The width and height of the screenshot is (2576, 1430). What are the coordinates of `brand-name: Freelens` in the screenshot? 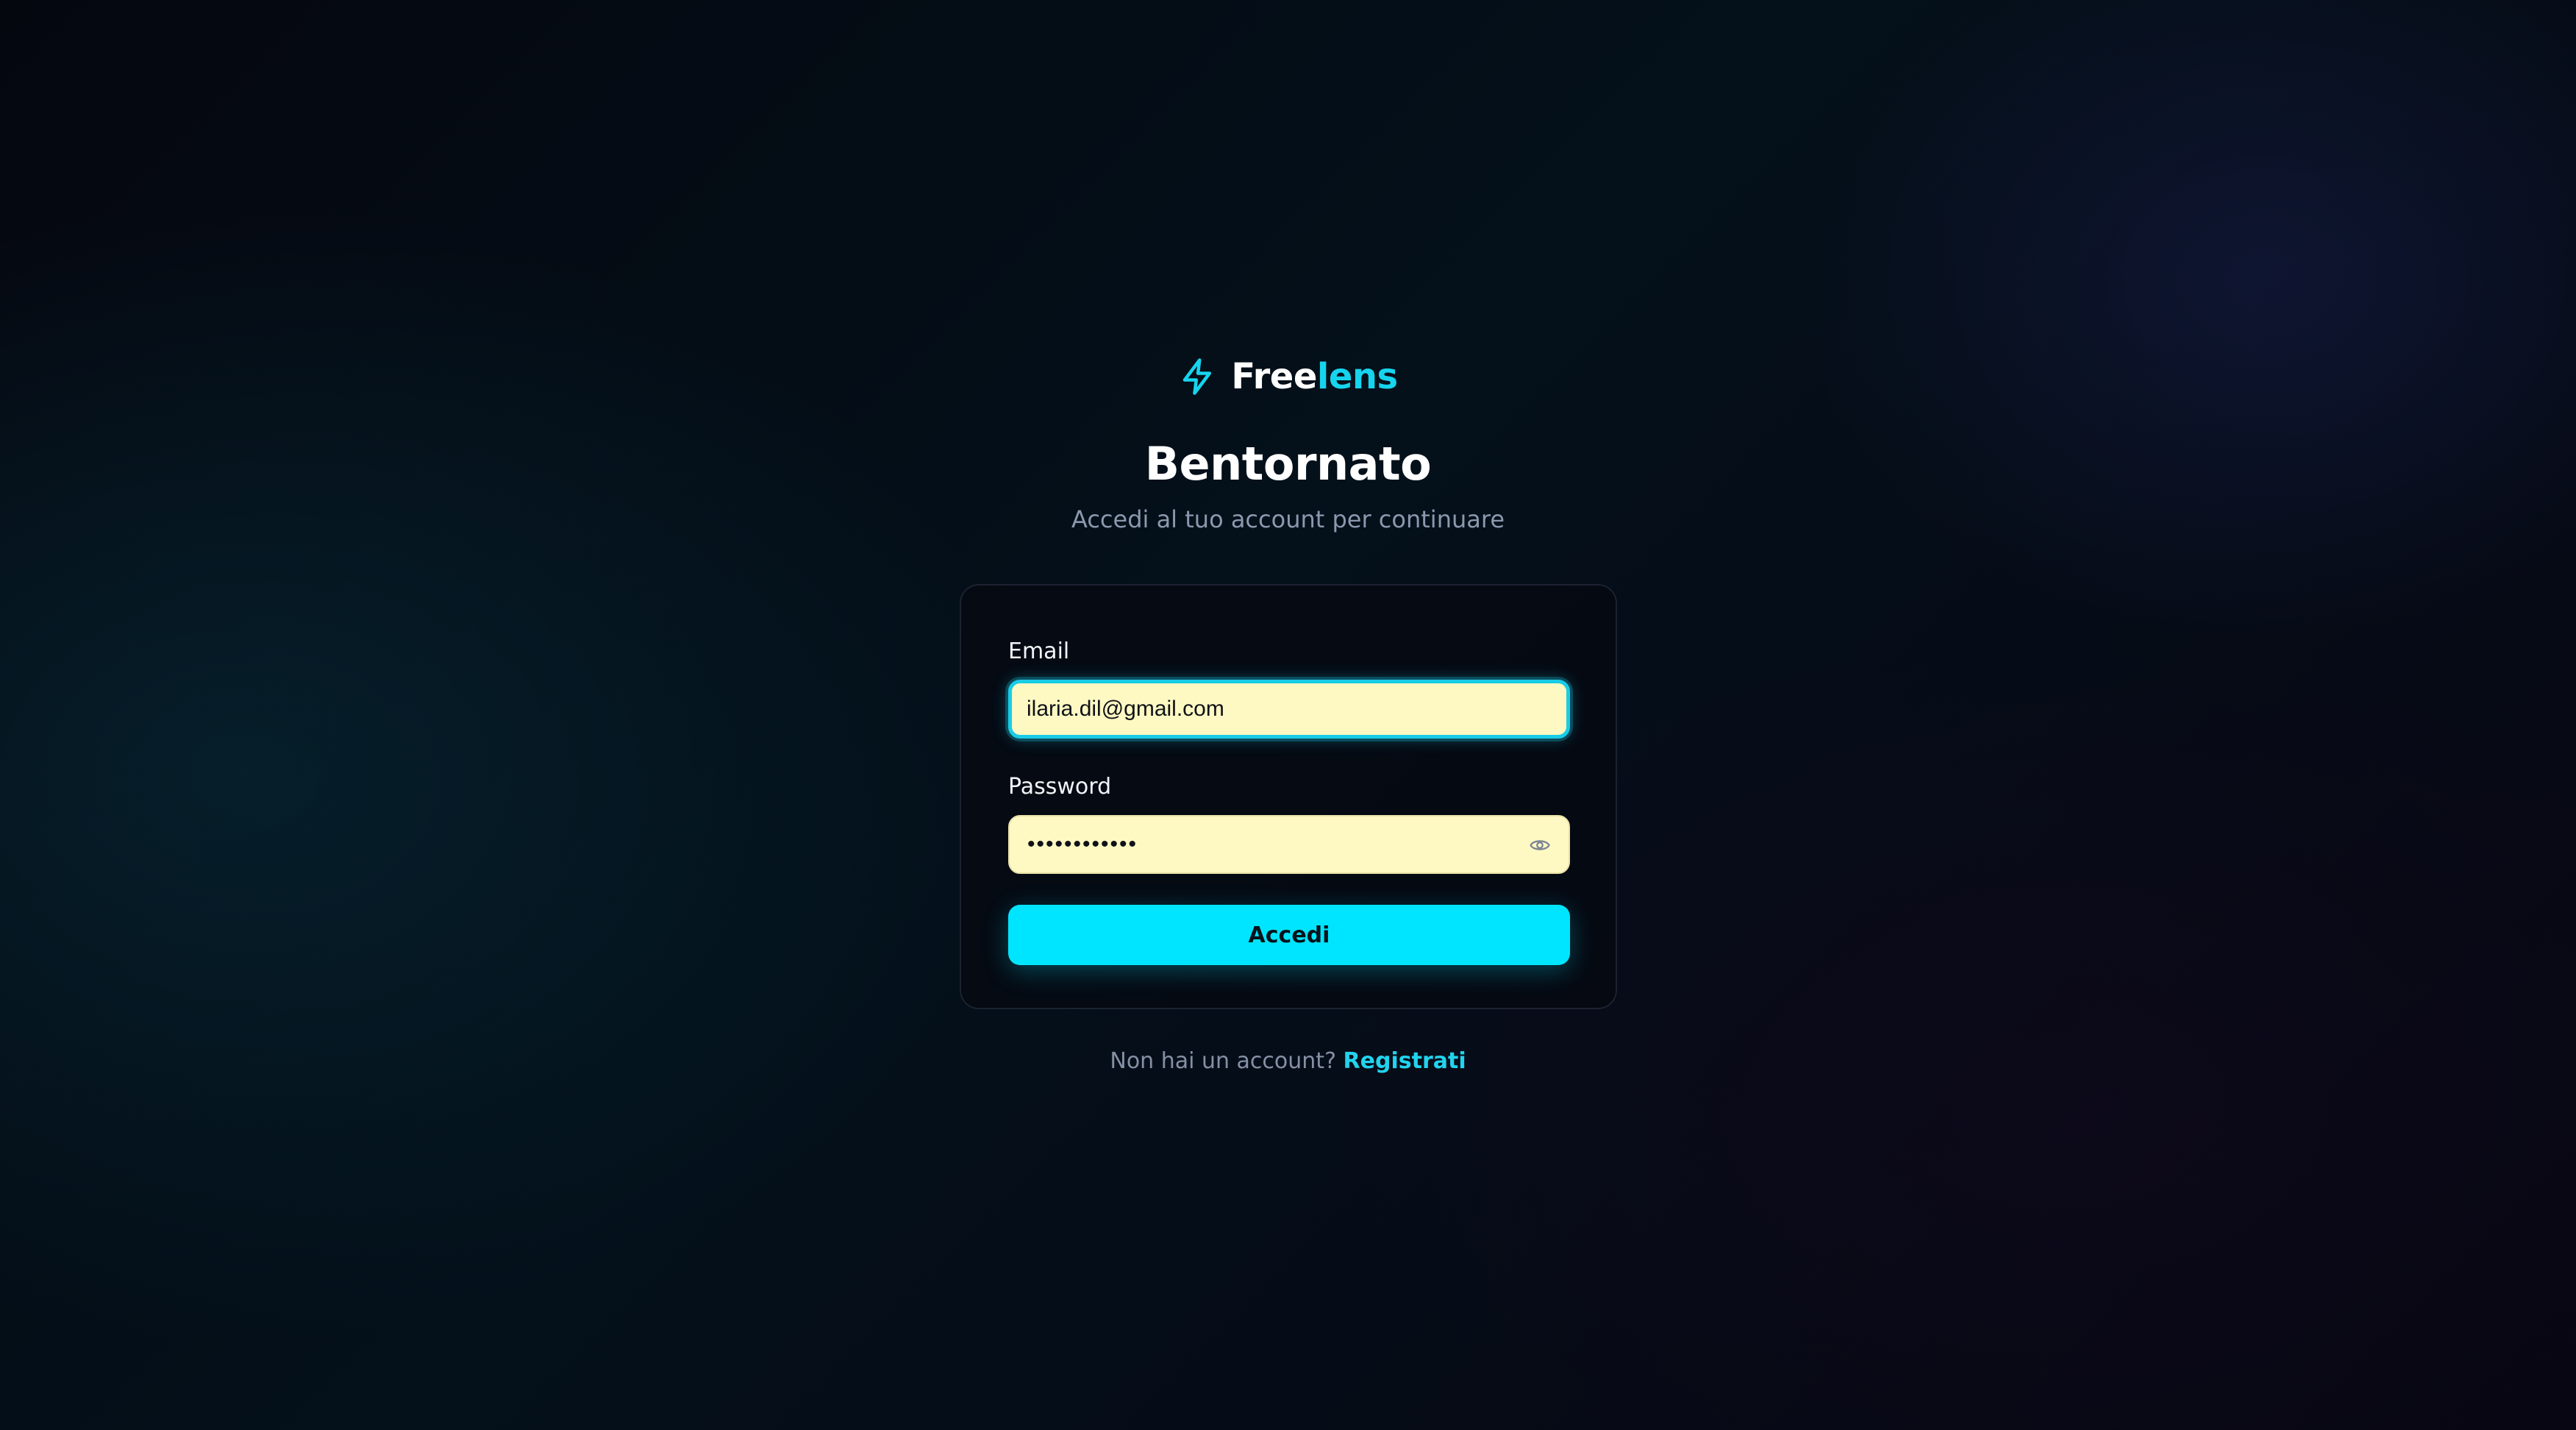 It's located at (1314, 376).